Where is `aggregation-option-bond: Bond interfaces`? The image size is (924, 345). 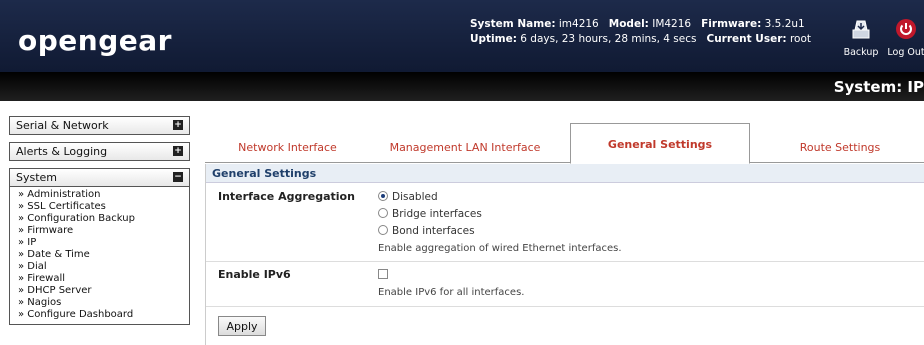 aggregation-option-bond: Bond interfaces is located at coordinates (426, 231).